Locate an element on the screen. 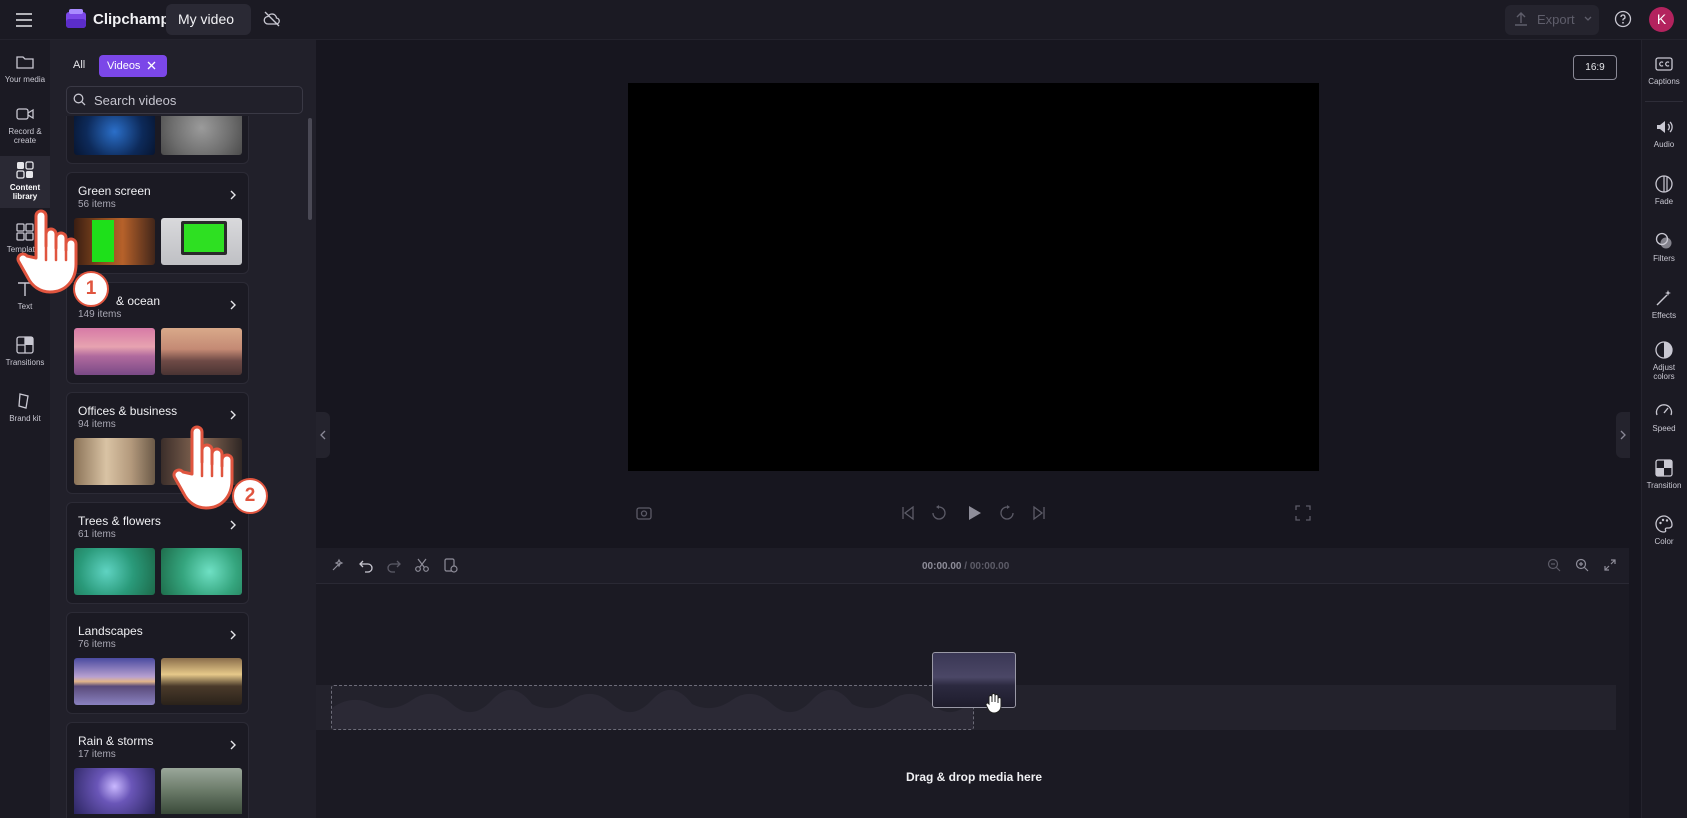 The height and width of the screenshot is (818, 1687). timecode: 00:00.00 / 00:00.00 is located at coordinates (965, 566).